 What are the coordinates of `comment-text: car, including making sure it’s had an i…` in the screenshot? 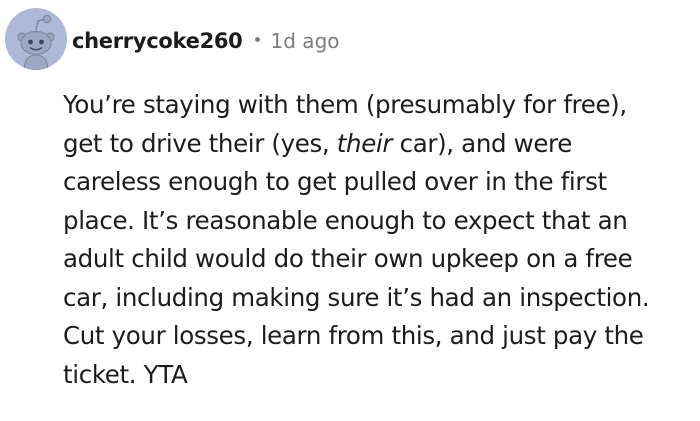 It's located at (356, 297).